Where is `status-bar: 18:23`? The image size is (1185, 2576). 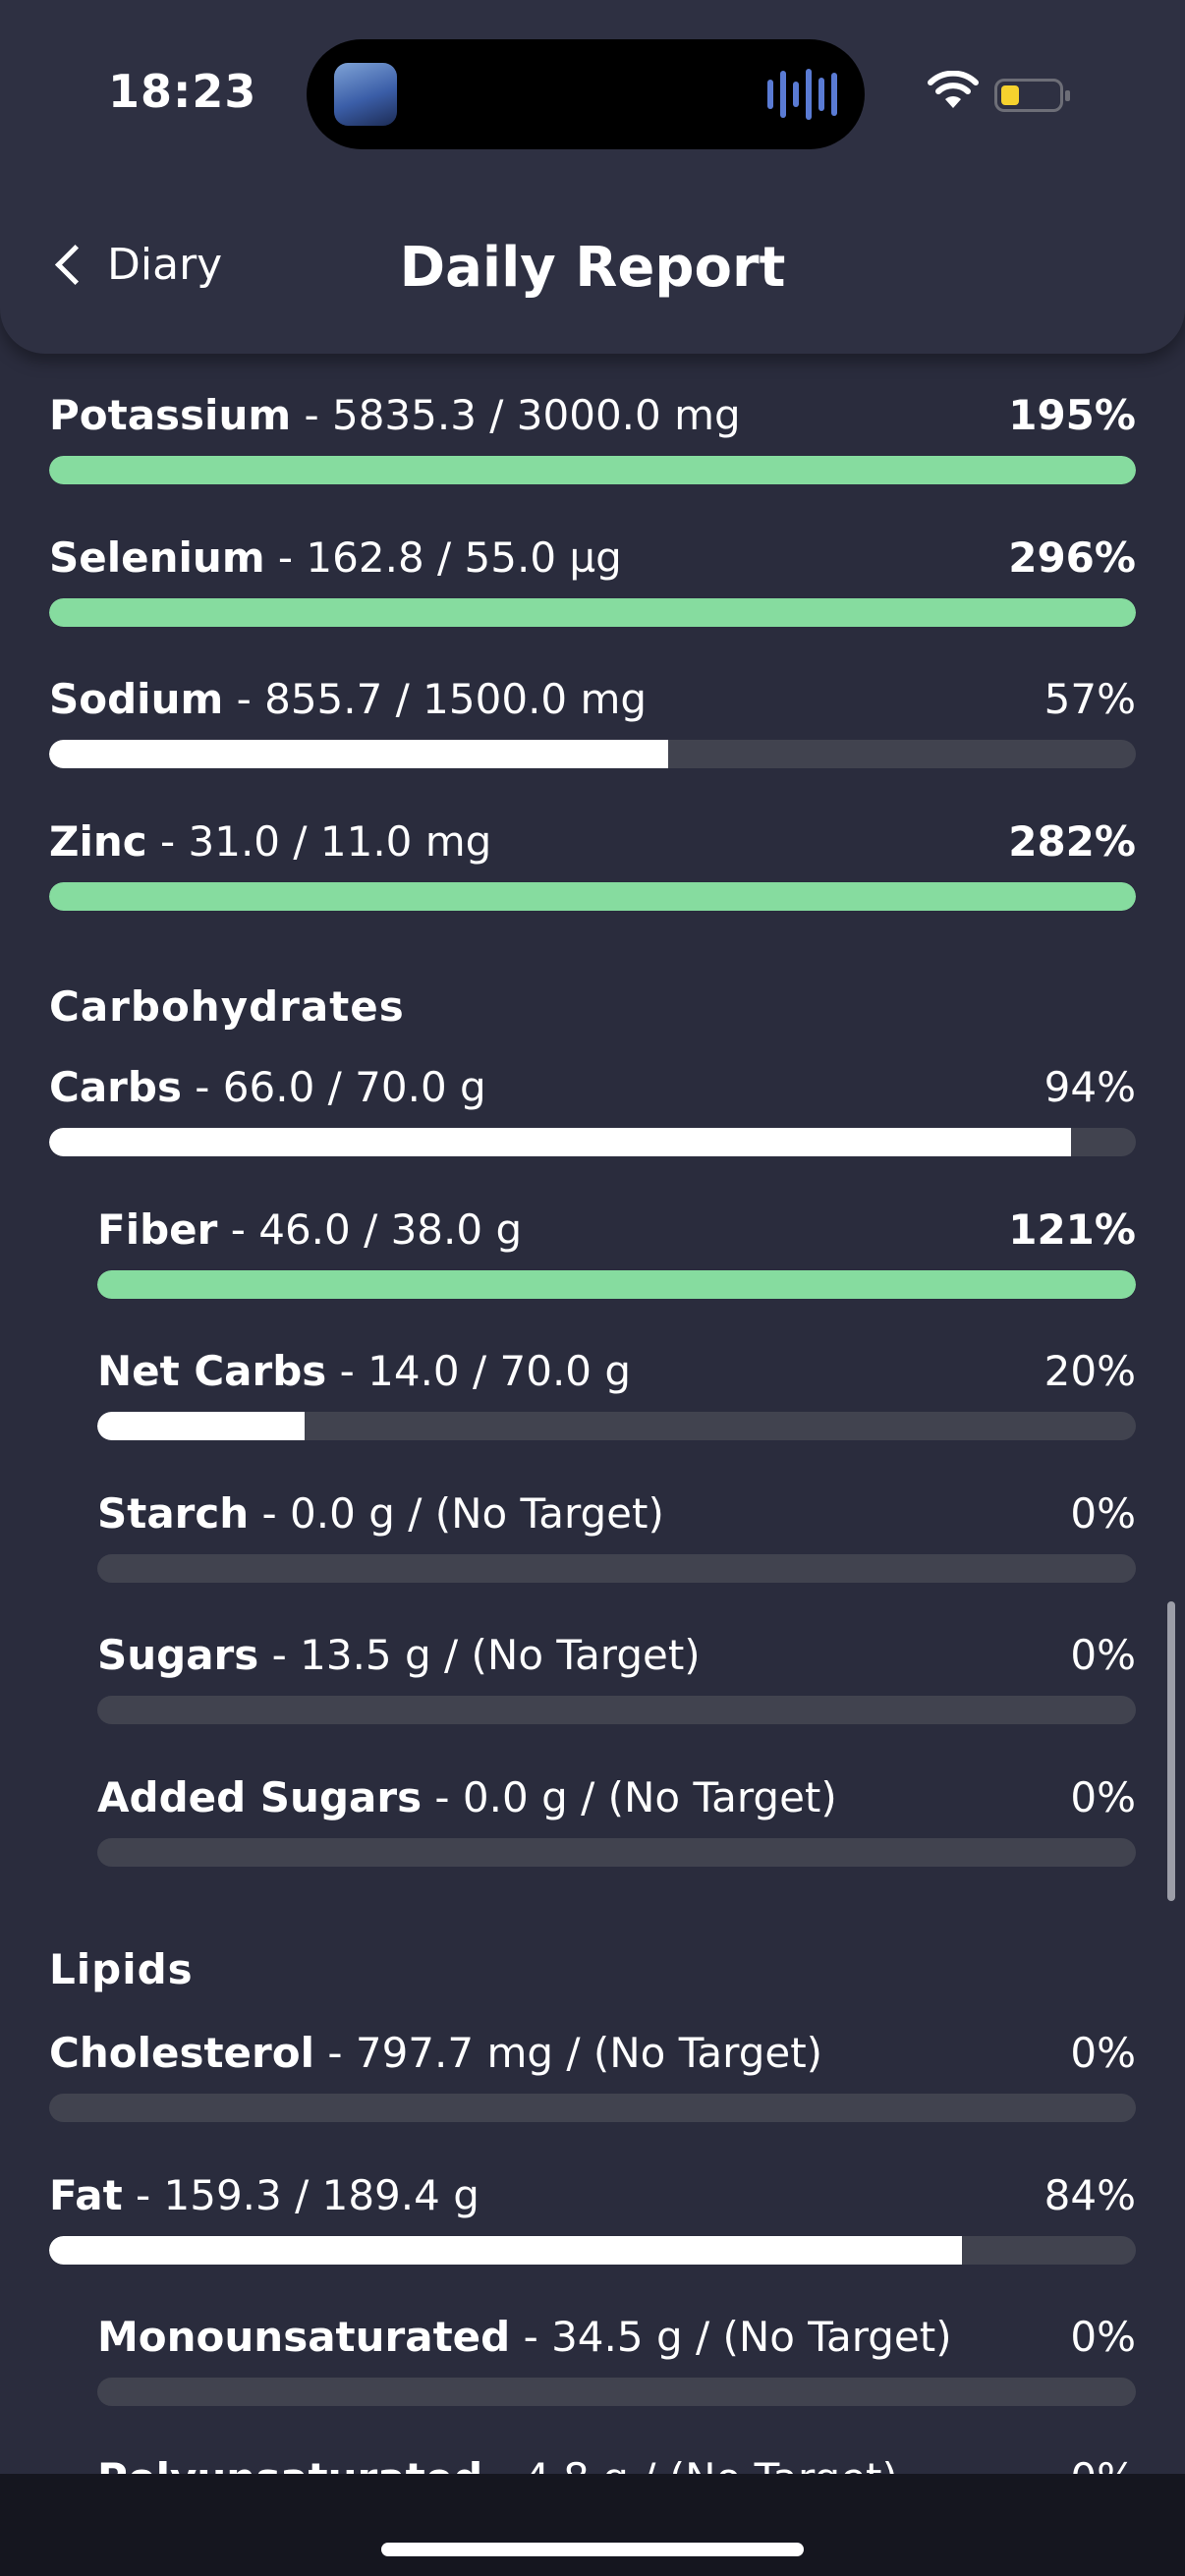 status-bar: 18:23 is located at coordinates (592, 93).